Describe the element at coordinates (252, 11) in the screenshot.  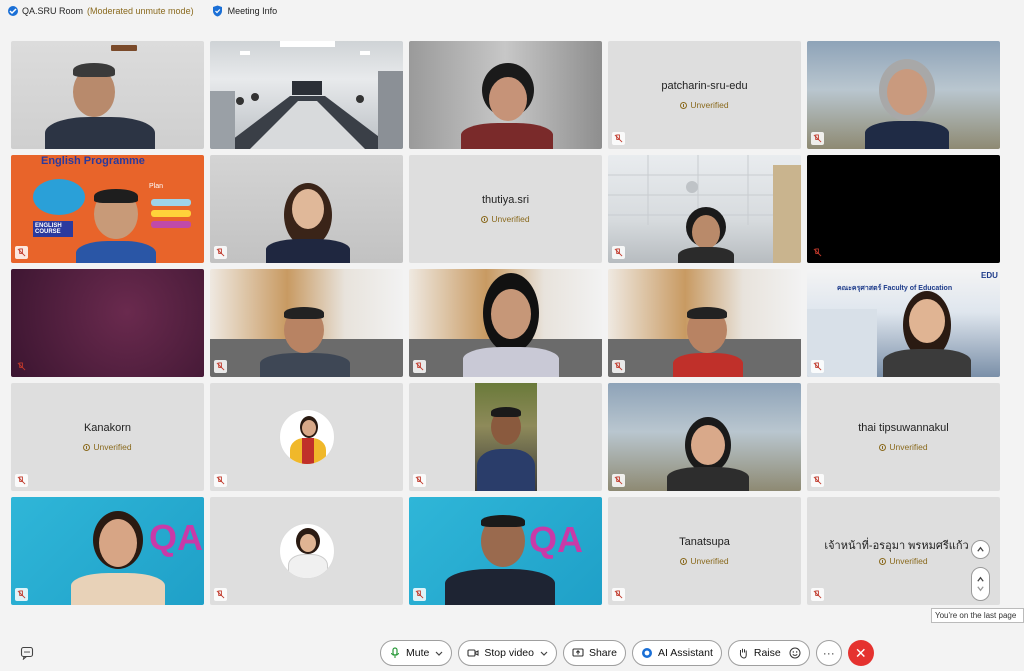
I see `meeting-info-label: Meeting Info` at that location.